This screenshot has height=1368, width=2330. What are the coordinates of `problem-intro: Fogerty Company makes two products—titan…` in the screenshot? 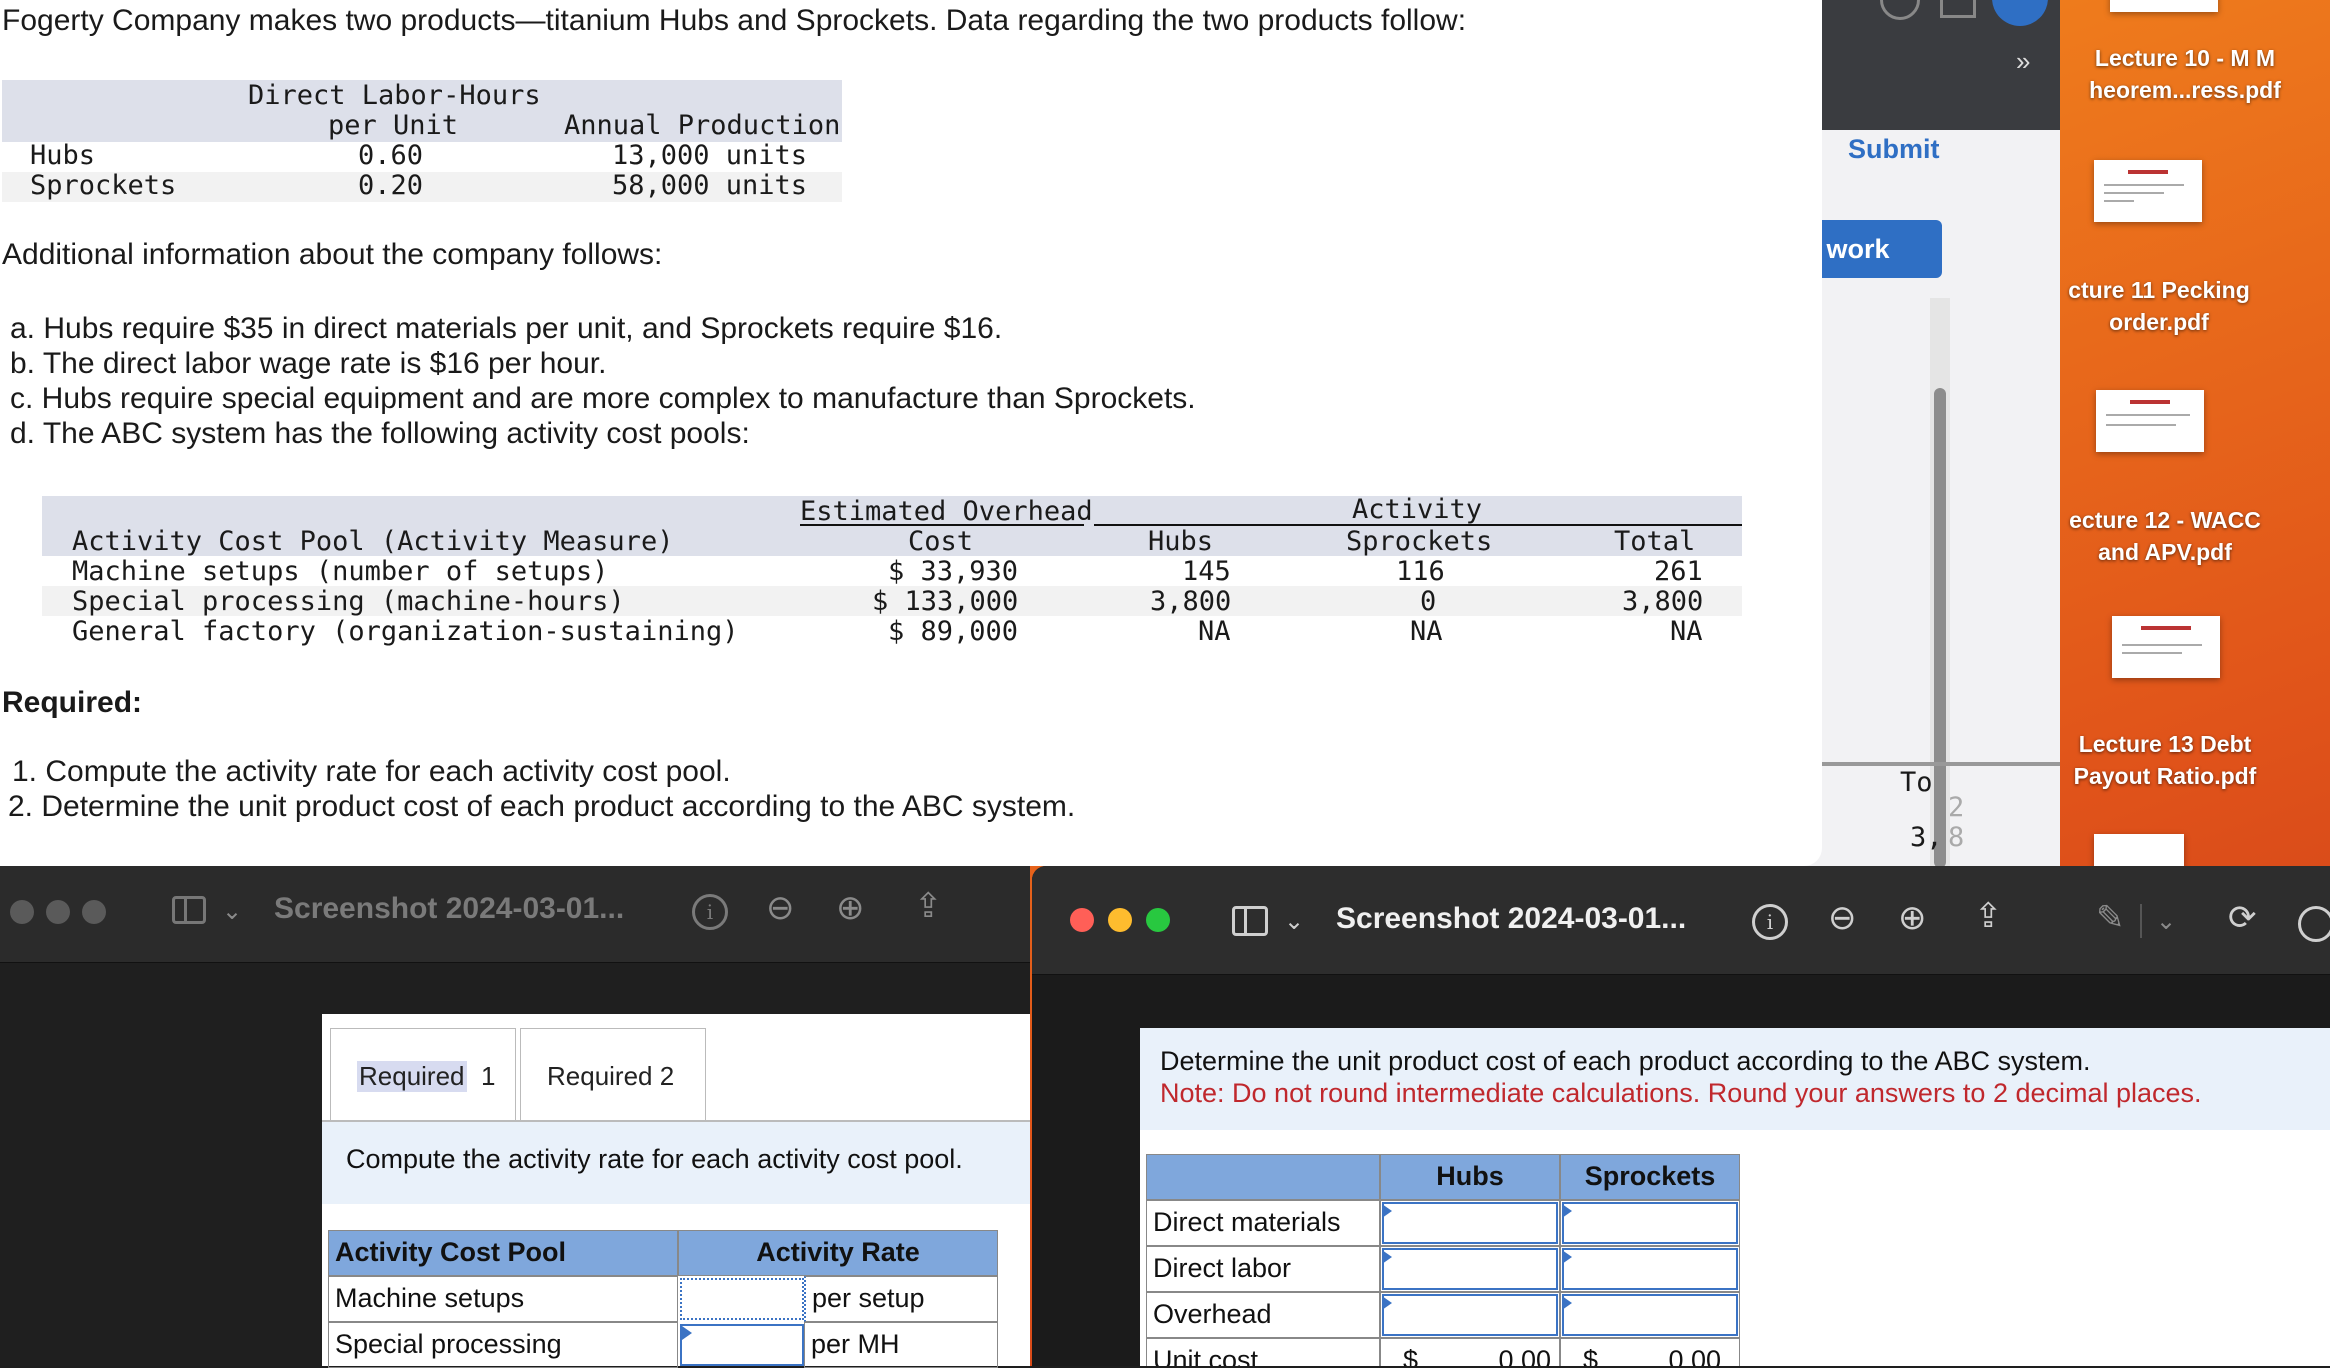 It's located at (734, 20).